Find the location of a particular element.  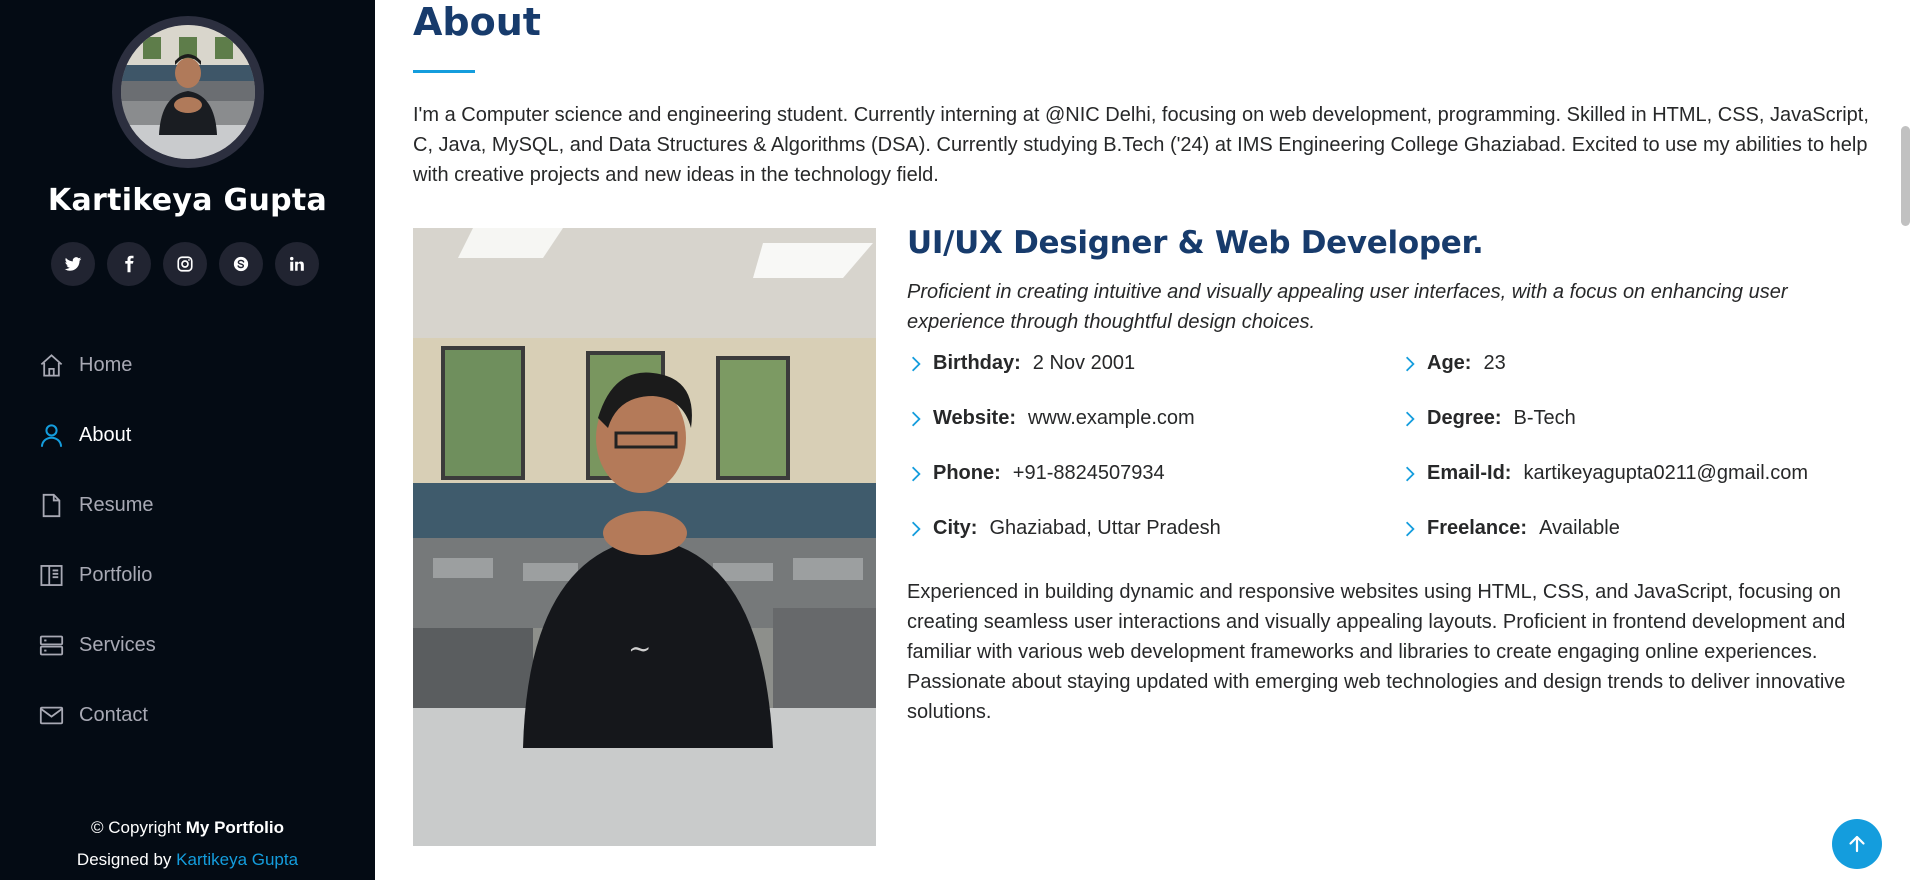

info-phone: Phone: +91-8824507934 is located at coordinates (1036, 473).